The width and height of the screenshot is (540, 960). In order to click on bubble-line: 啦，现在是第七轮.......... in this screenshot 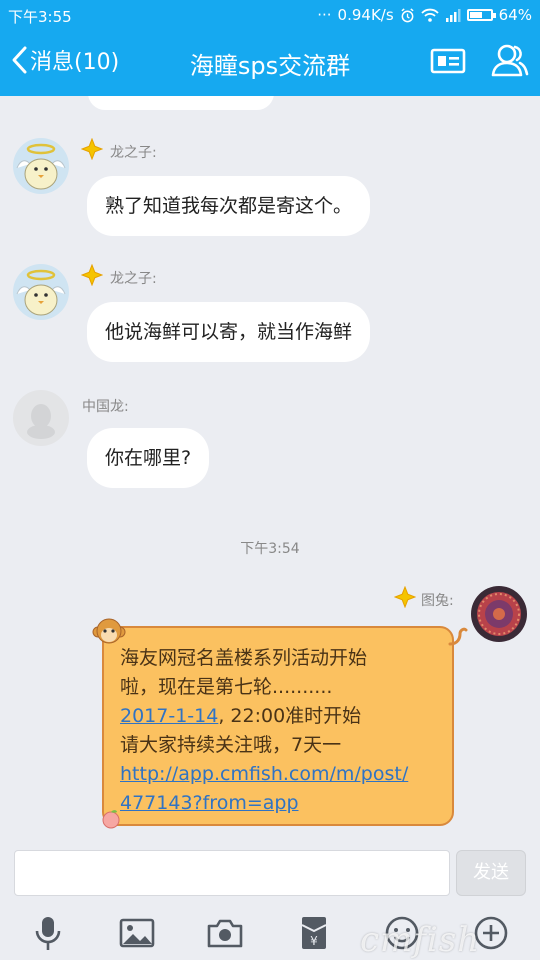, I will do `click(226, 687)`.